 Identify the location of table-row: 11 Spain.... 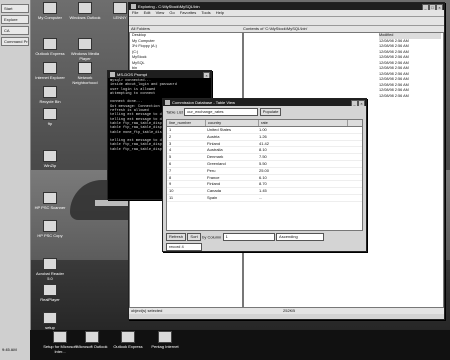
(264, 198).